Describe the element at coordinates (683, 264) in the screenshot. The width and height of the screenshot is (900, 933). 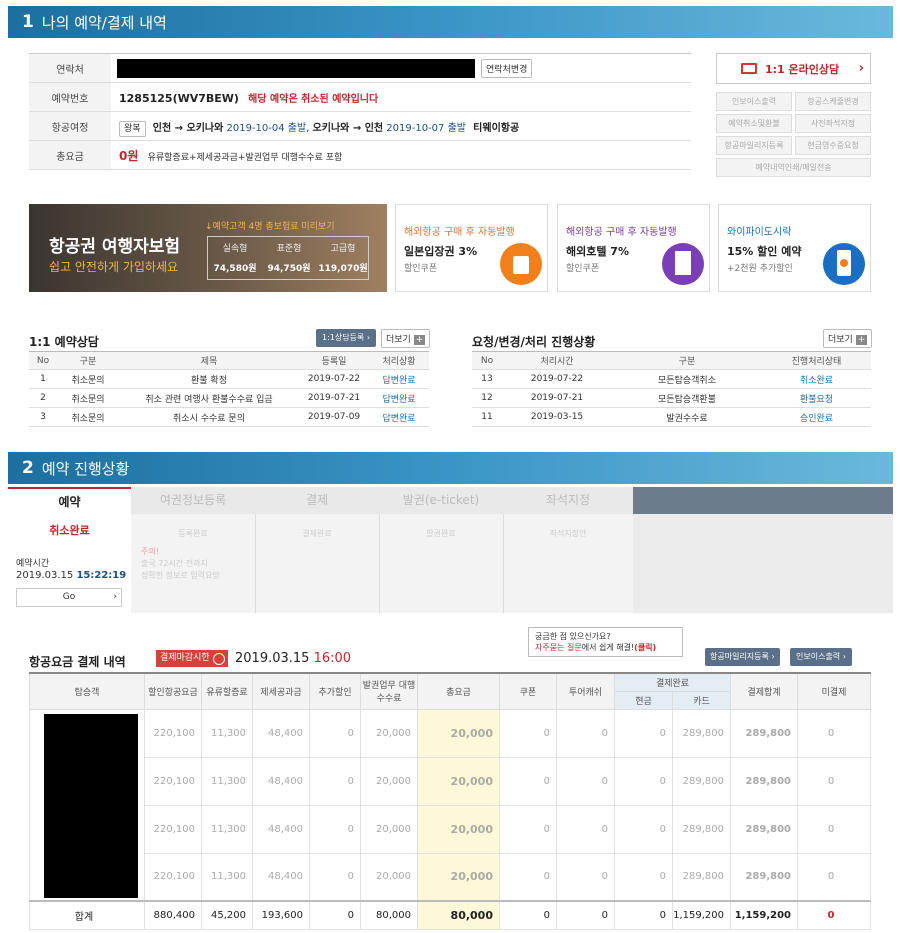
I see `hotel-icon` at that location.